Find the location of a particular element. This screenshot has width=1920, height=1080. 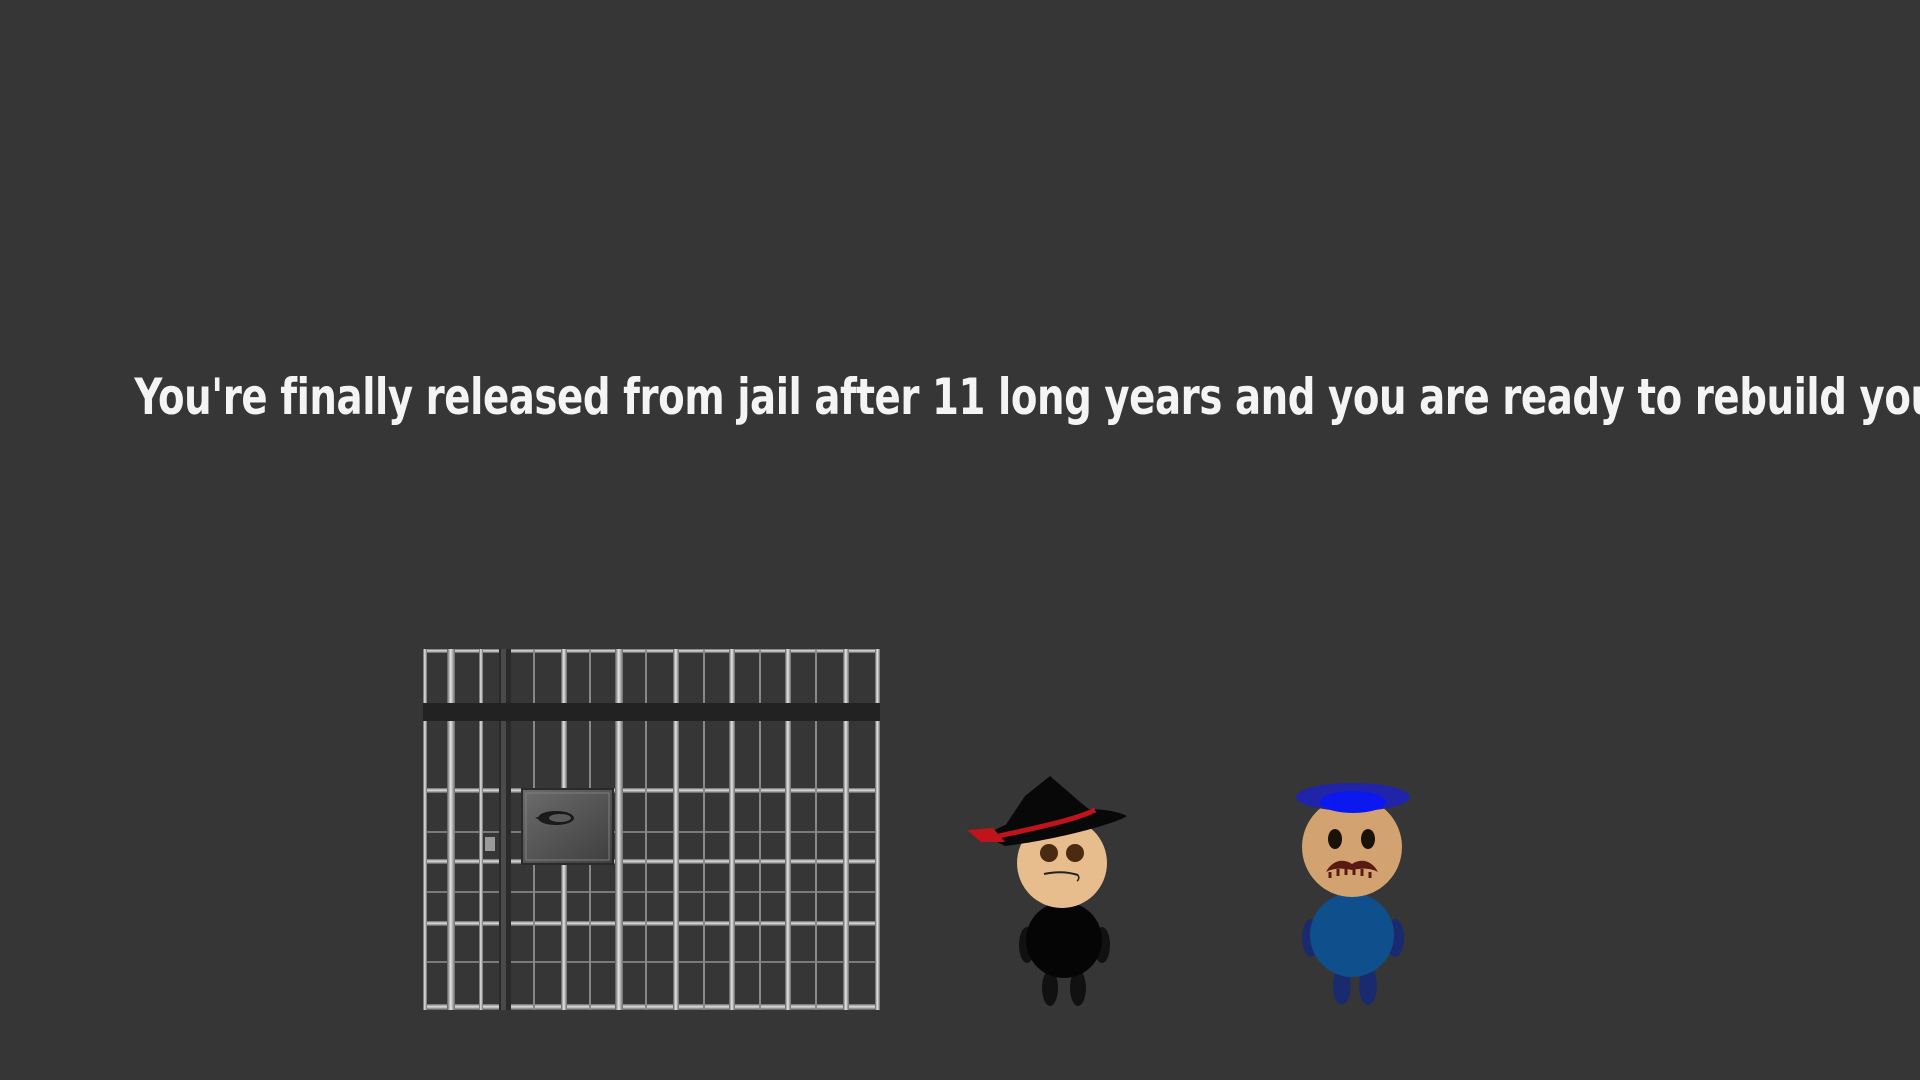

mobster-character is located at coordinates (1047, 891).